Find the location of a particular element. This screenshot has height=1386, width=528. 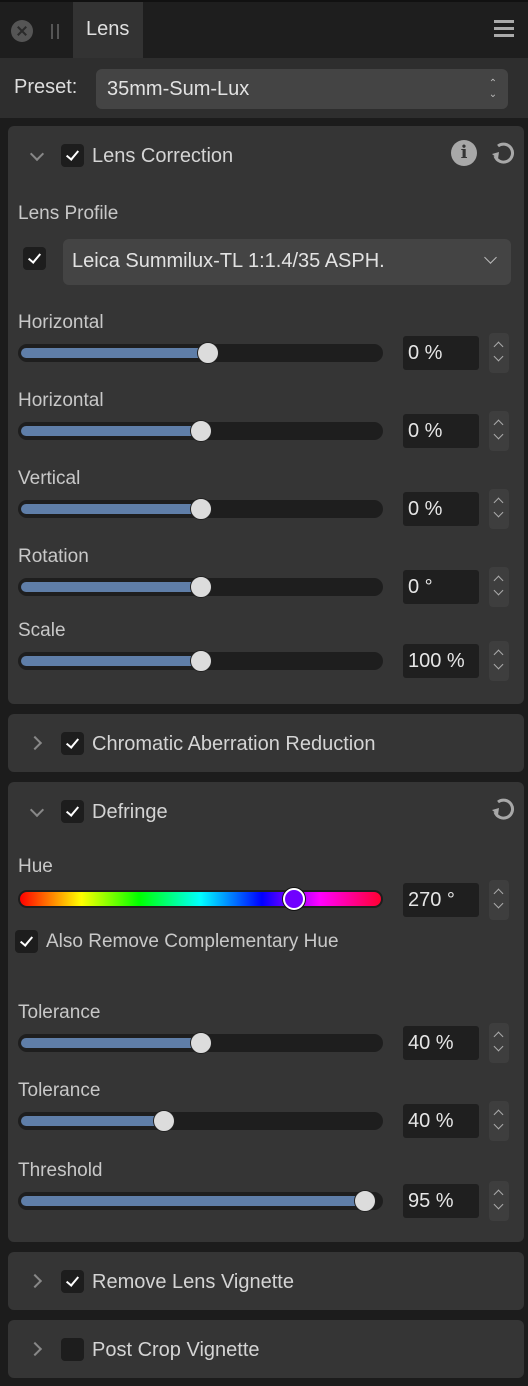

tab-lens: Lens is located at coordinates (108, 31).